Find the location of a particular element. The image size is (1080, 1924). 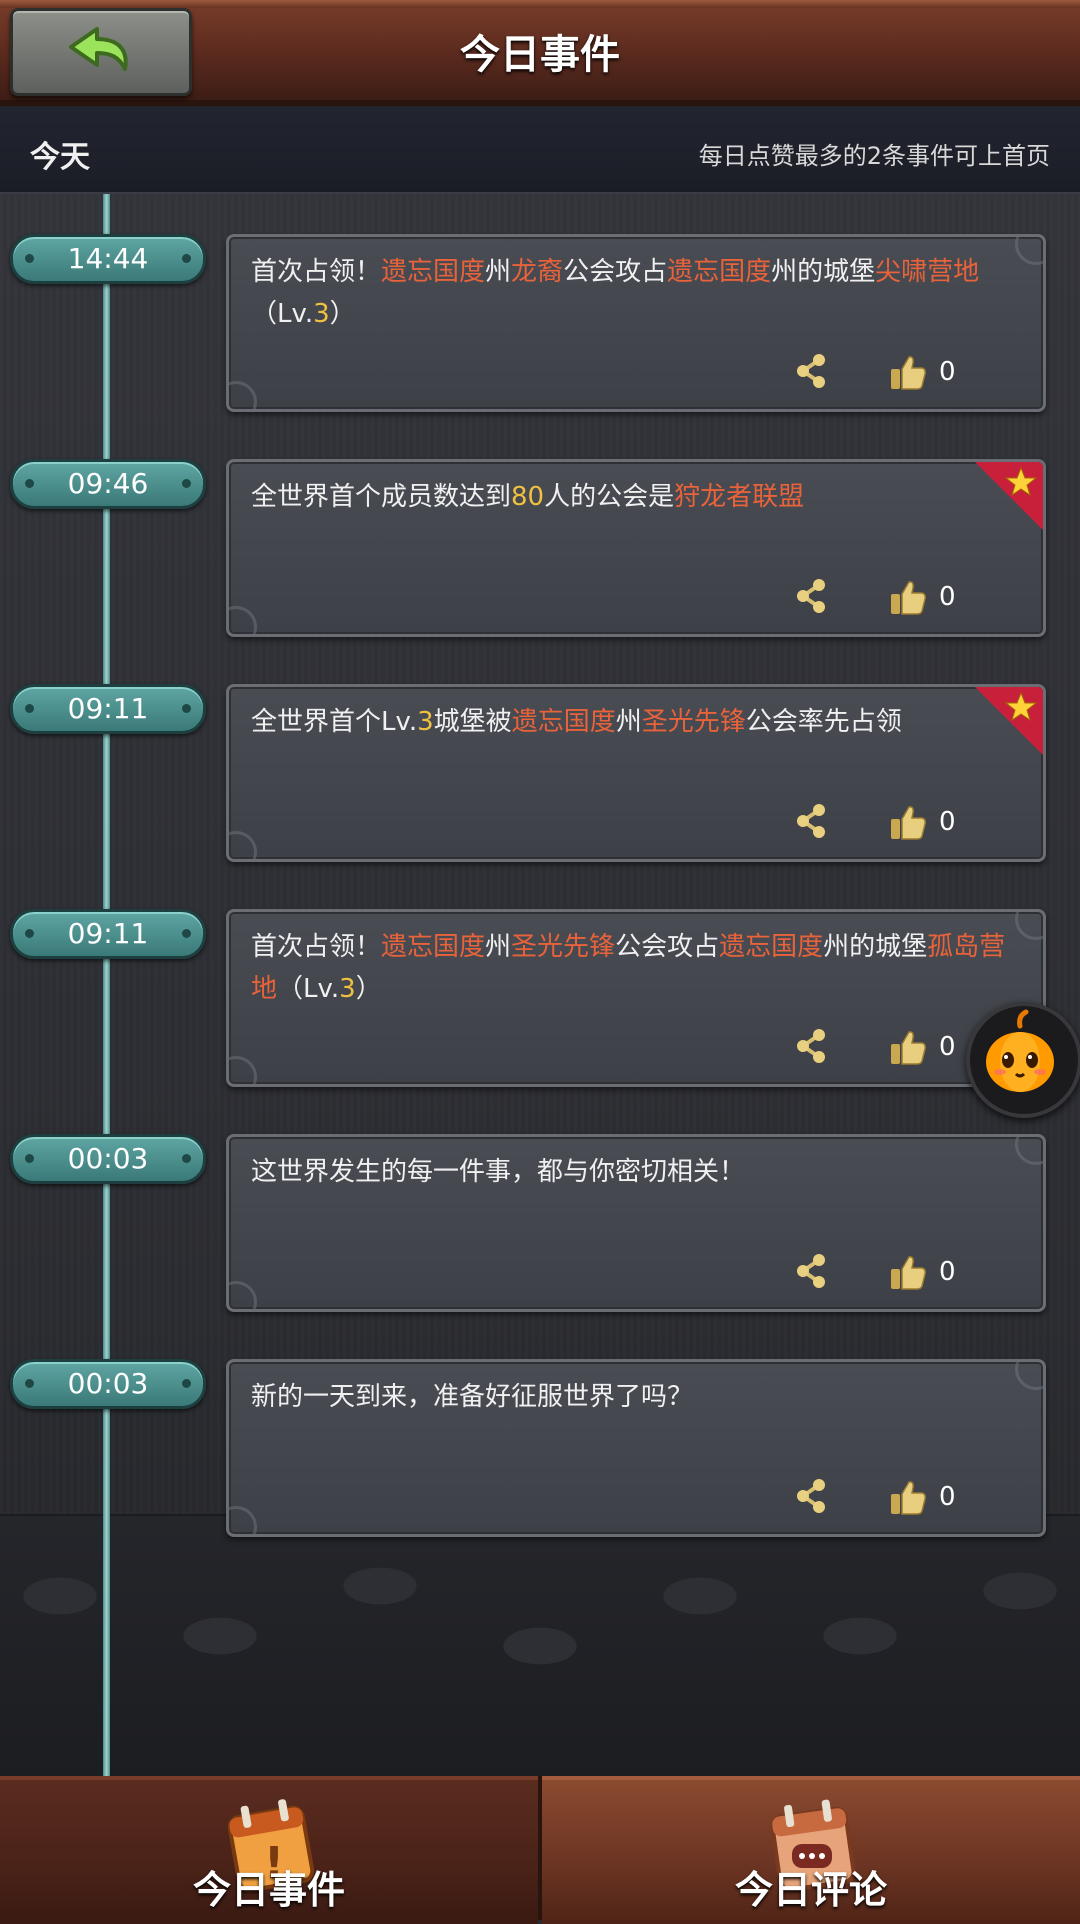

pumpkin-mascot-button is located at coordinates (1023, 1060).